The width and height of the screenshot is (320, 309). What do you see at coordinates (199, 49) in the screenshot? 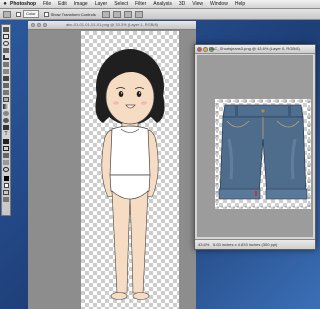
I see `close-icon` at bounding box center [199, 49].